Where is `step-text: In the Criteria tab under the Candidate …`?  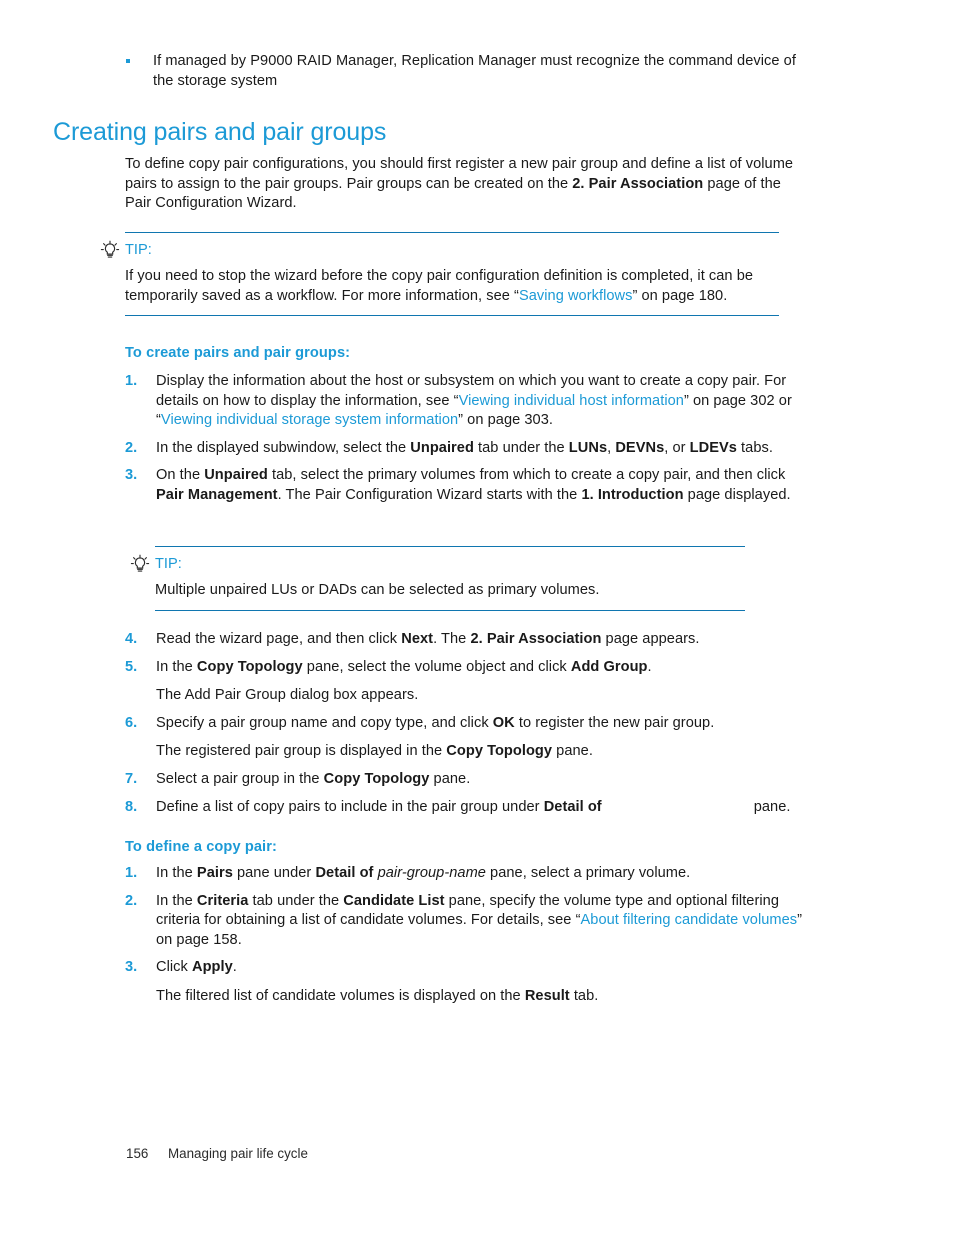
step-text: In the Criteria tab under the Candidate … is located at coordinates (479, 920).